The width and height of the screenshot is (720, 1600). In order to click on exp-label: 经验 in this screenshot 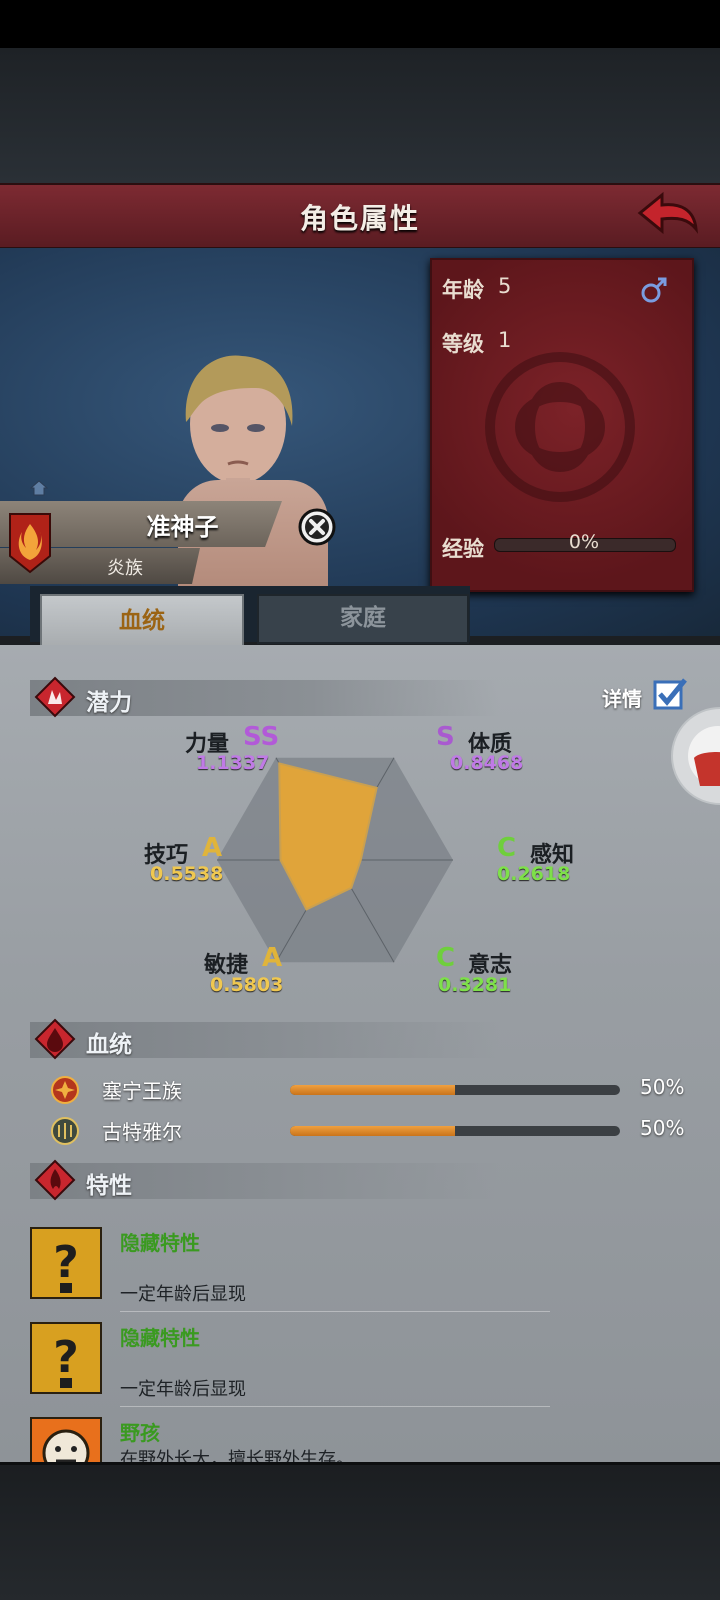, I will do `click(463, 549)`.